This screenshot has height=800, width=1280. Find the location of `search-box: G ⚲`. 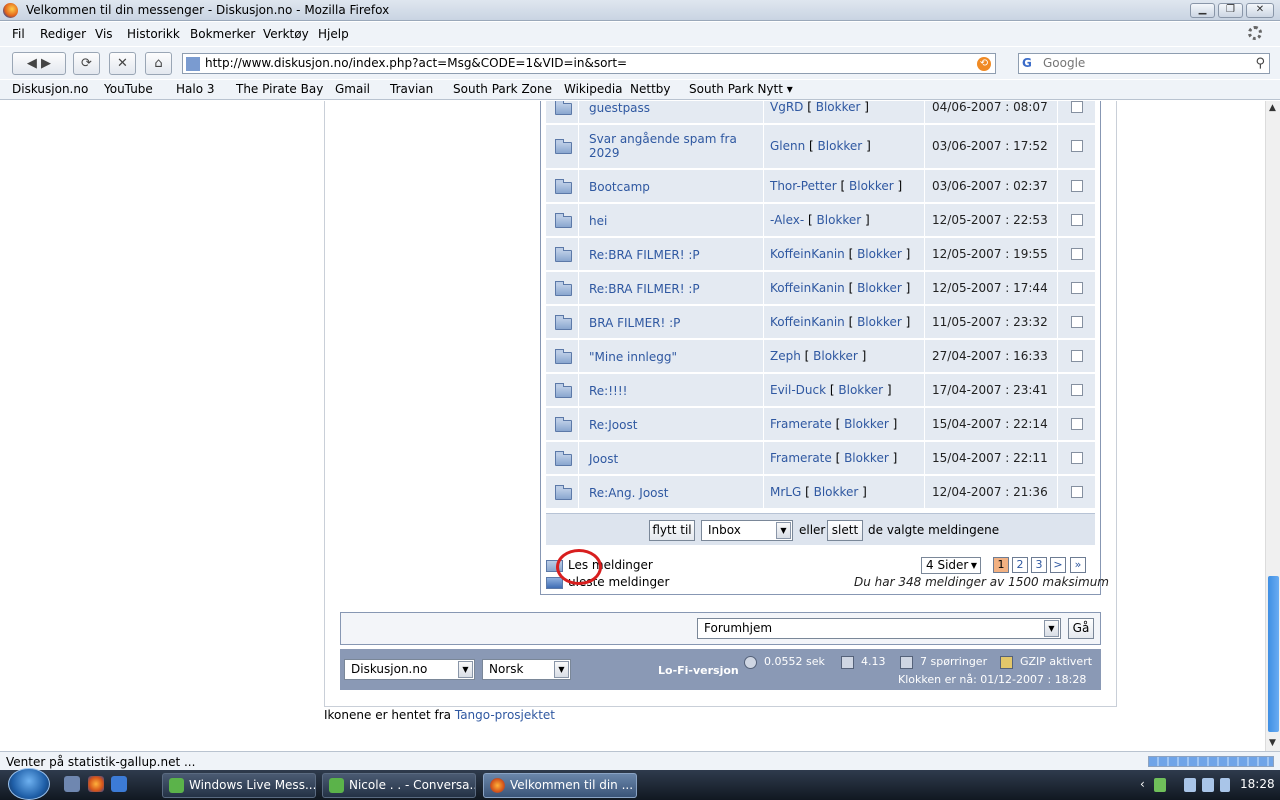

search-box: G ⚲ is located at coordinates (1144, 63).